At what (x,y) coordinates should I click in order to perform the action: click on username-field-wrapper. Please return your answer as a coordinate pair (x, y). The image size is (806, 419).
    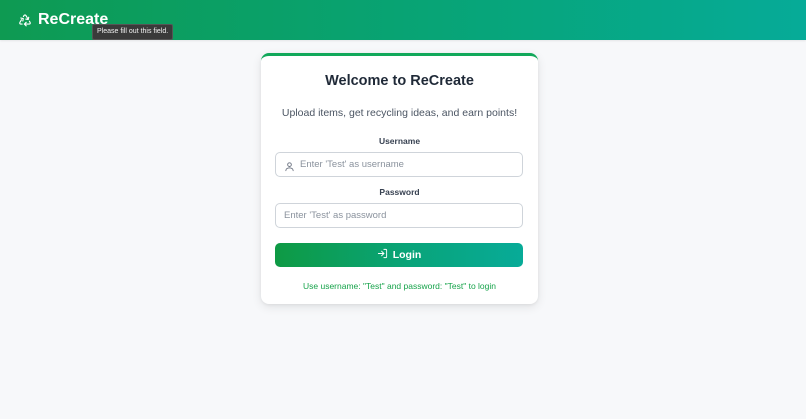
    Looking at the image, I should click on (399, 164).